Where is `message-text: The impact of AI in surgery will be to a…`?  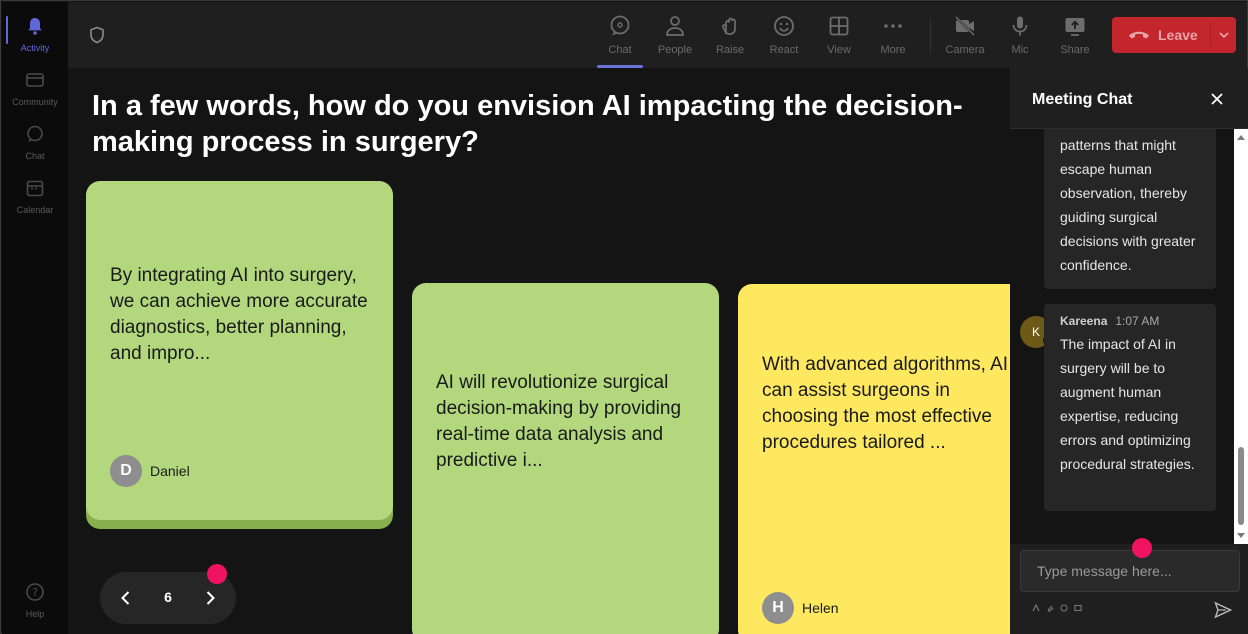
message-text: The impact of AI in surgery will be to a… is located at coordinates (1127, 404).